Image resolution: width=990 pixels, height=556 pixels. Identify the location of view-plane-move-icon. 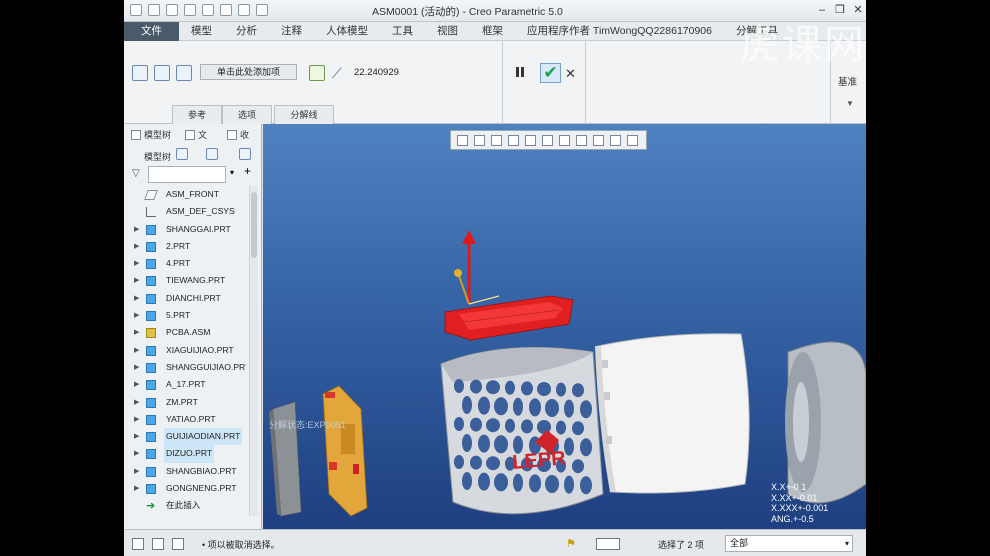
(184, 73).